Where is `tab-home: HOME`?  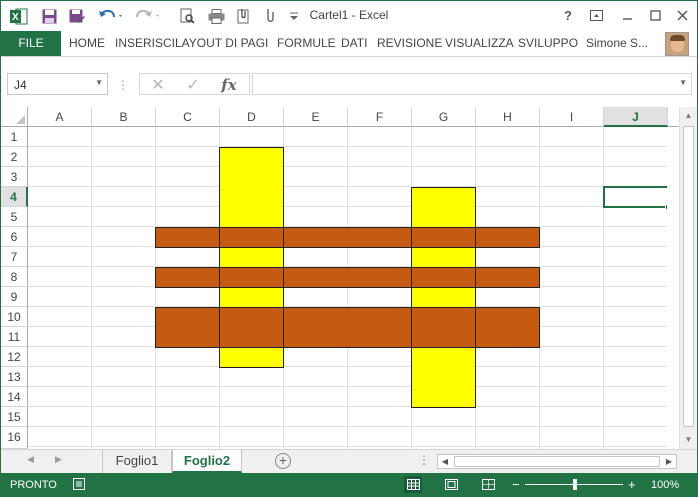 tab-home: HOME is located at coordinates (87, 43).